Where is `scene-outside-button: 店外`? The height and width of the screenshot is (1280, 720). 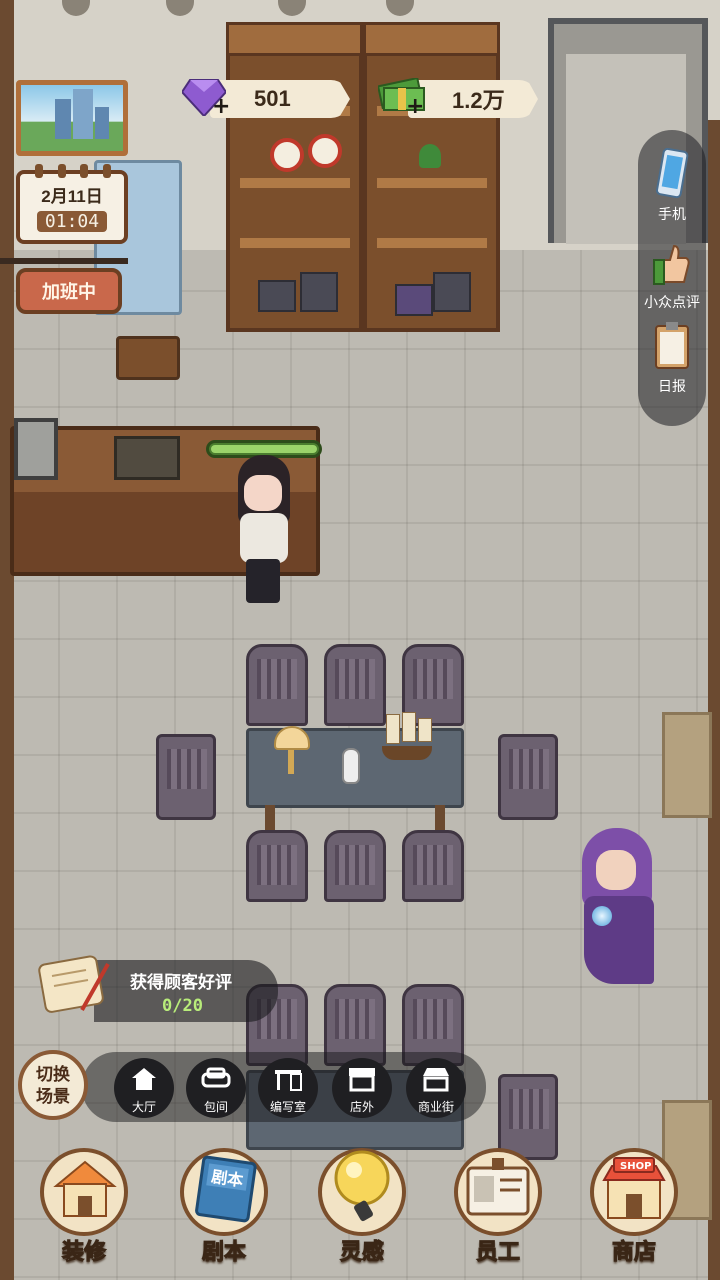
scene-outside-button: 店外 is located at coordinates (362, 1088).